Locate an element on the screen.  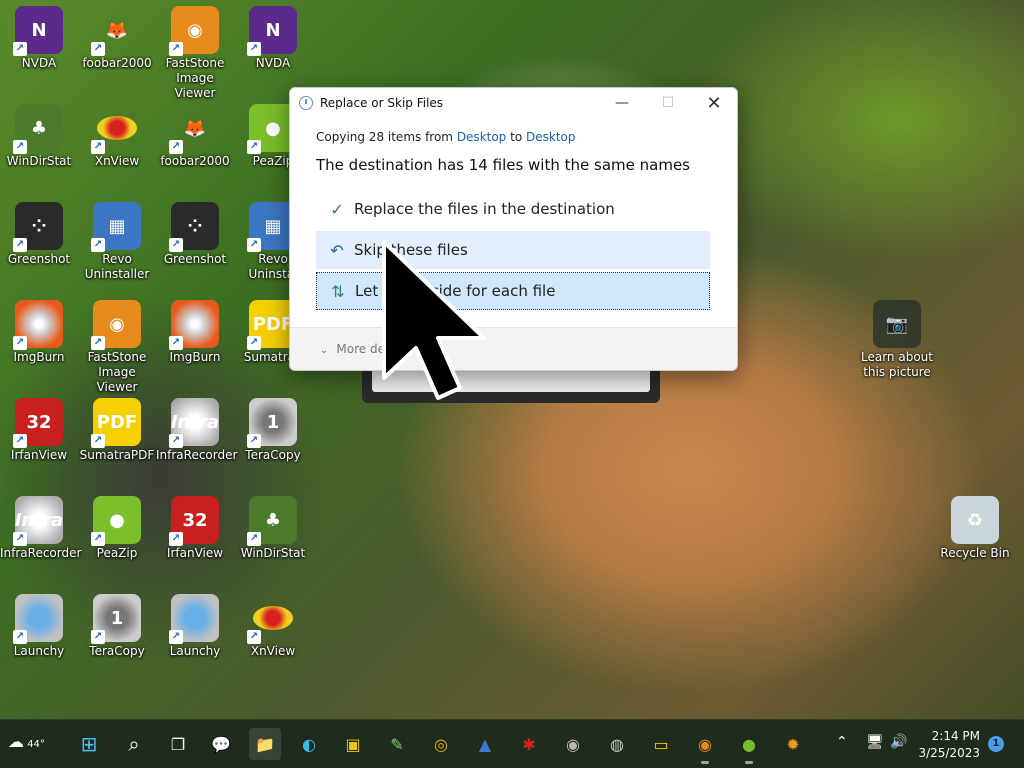
taskbar-sumatrapdf: ▭ is located at coordinates (661, 744).